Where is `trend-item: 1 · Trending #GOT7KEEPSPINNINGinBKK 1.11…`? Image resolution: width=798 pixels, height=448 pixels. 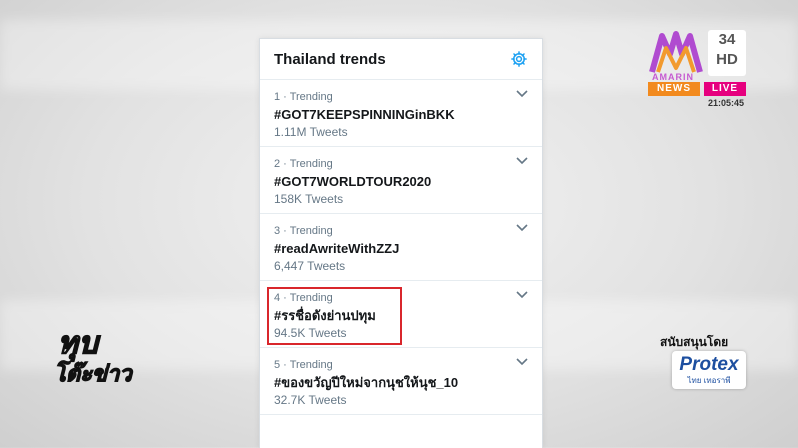
trend-item: 1 · Trending #GOT7KEEPSPINNINGinBKK 1.11… is located at coordinates (401, 113).